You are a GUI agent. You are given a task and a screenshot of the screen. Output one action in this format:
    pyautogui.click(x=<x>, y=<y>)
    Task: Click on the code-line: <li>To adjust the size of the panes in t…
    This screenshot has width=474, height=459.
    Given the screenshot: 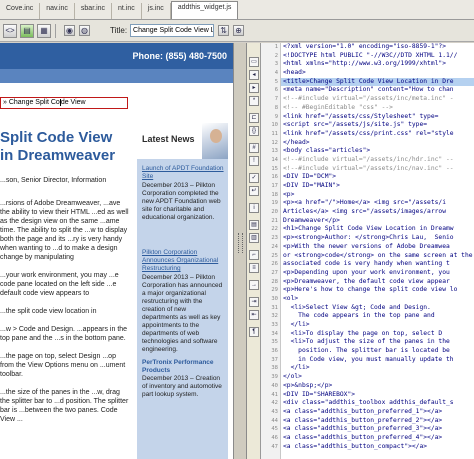 What is the action you would take?
    pyautogui.click(x=377, y=342)
    